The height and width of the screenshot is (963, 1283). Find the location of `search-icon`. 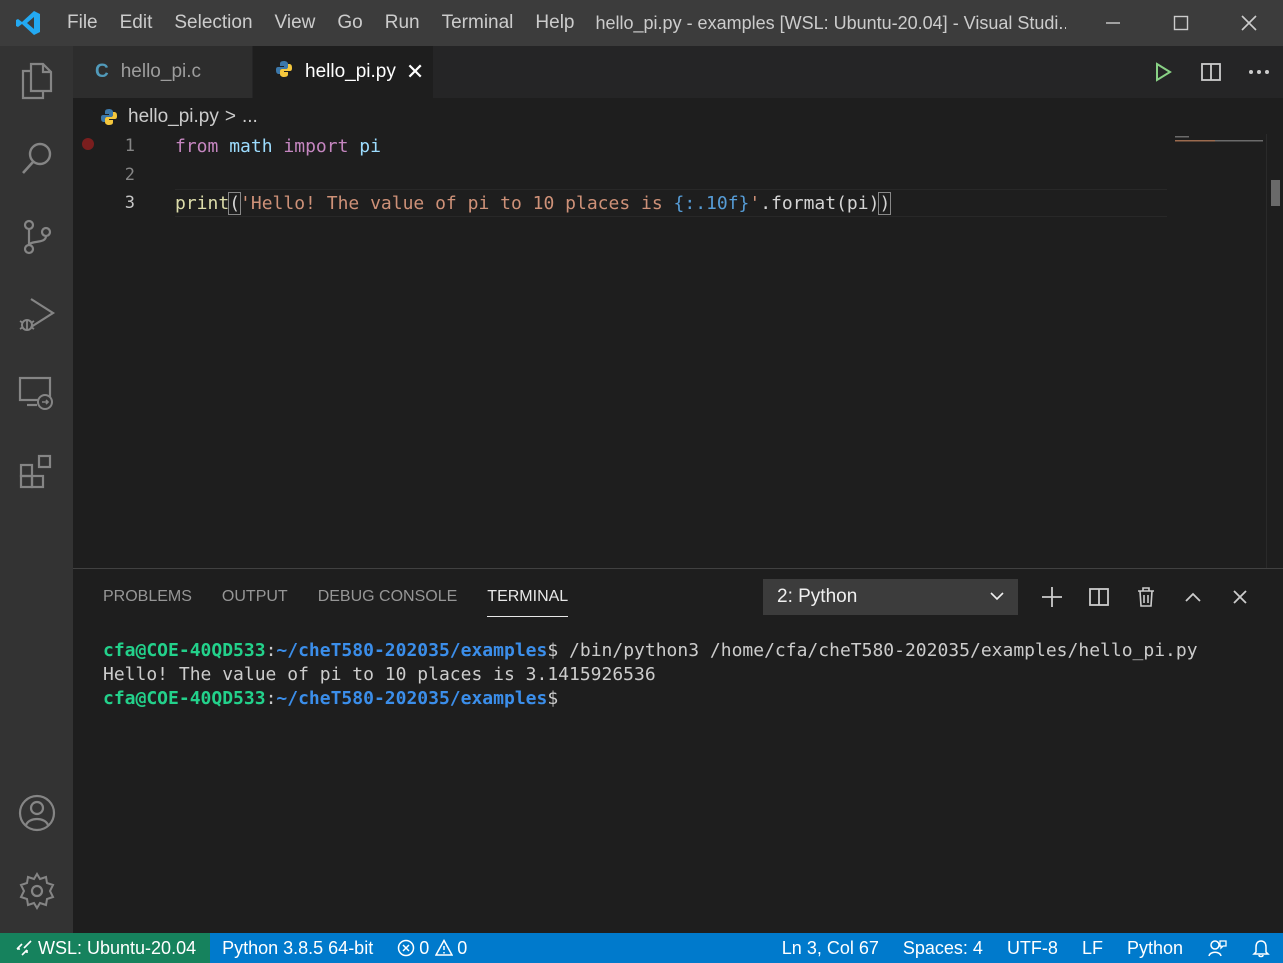

search-icon is located at coordinates (36, 159).